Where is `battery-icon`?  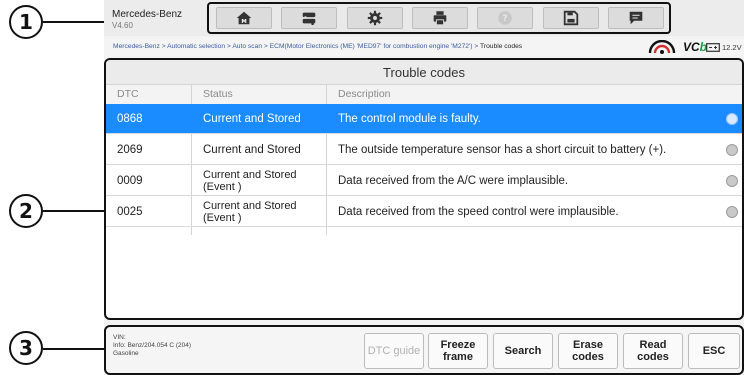 battery-icon is located at coordinates (713, 47).